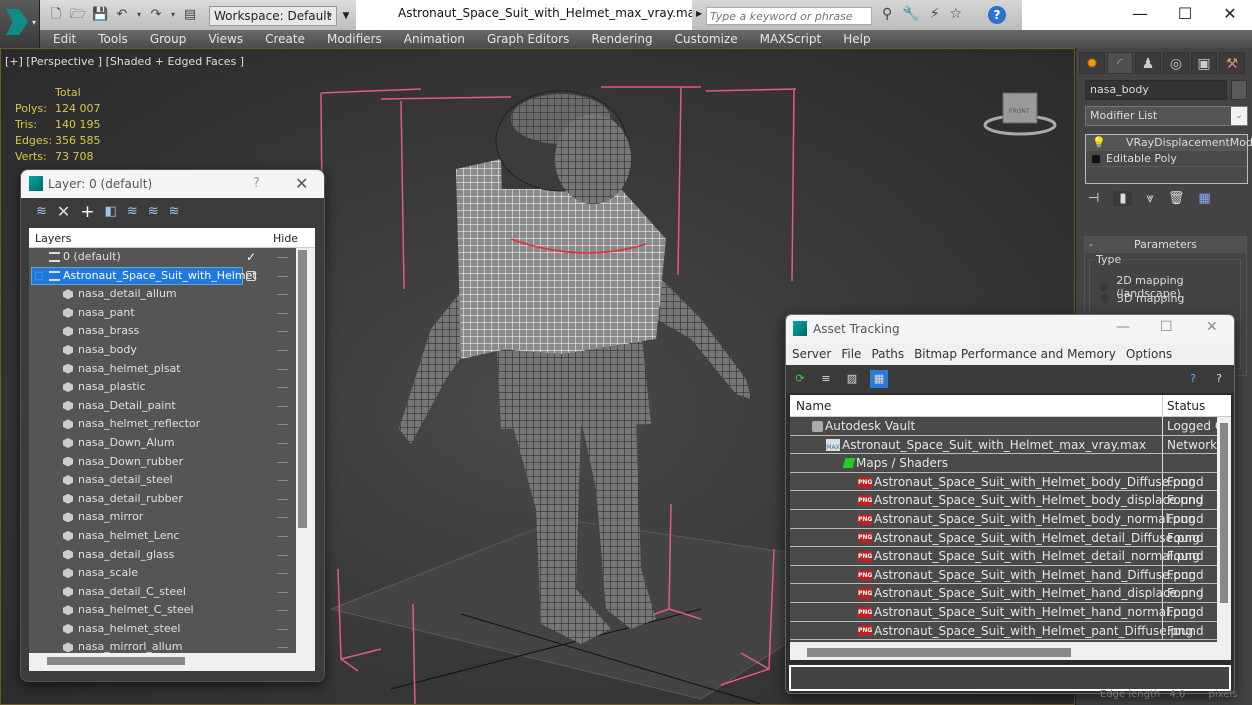 The image size is (1252, 705). Describe the element at coordinates (162, 629) in the screenshot. I see `layer-object-row: nasa_helmet_steel` at that location.